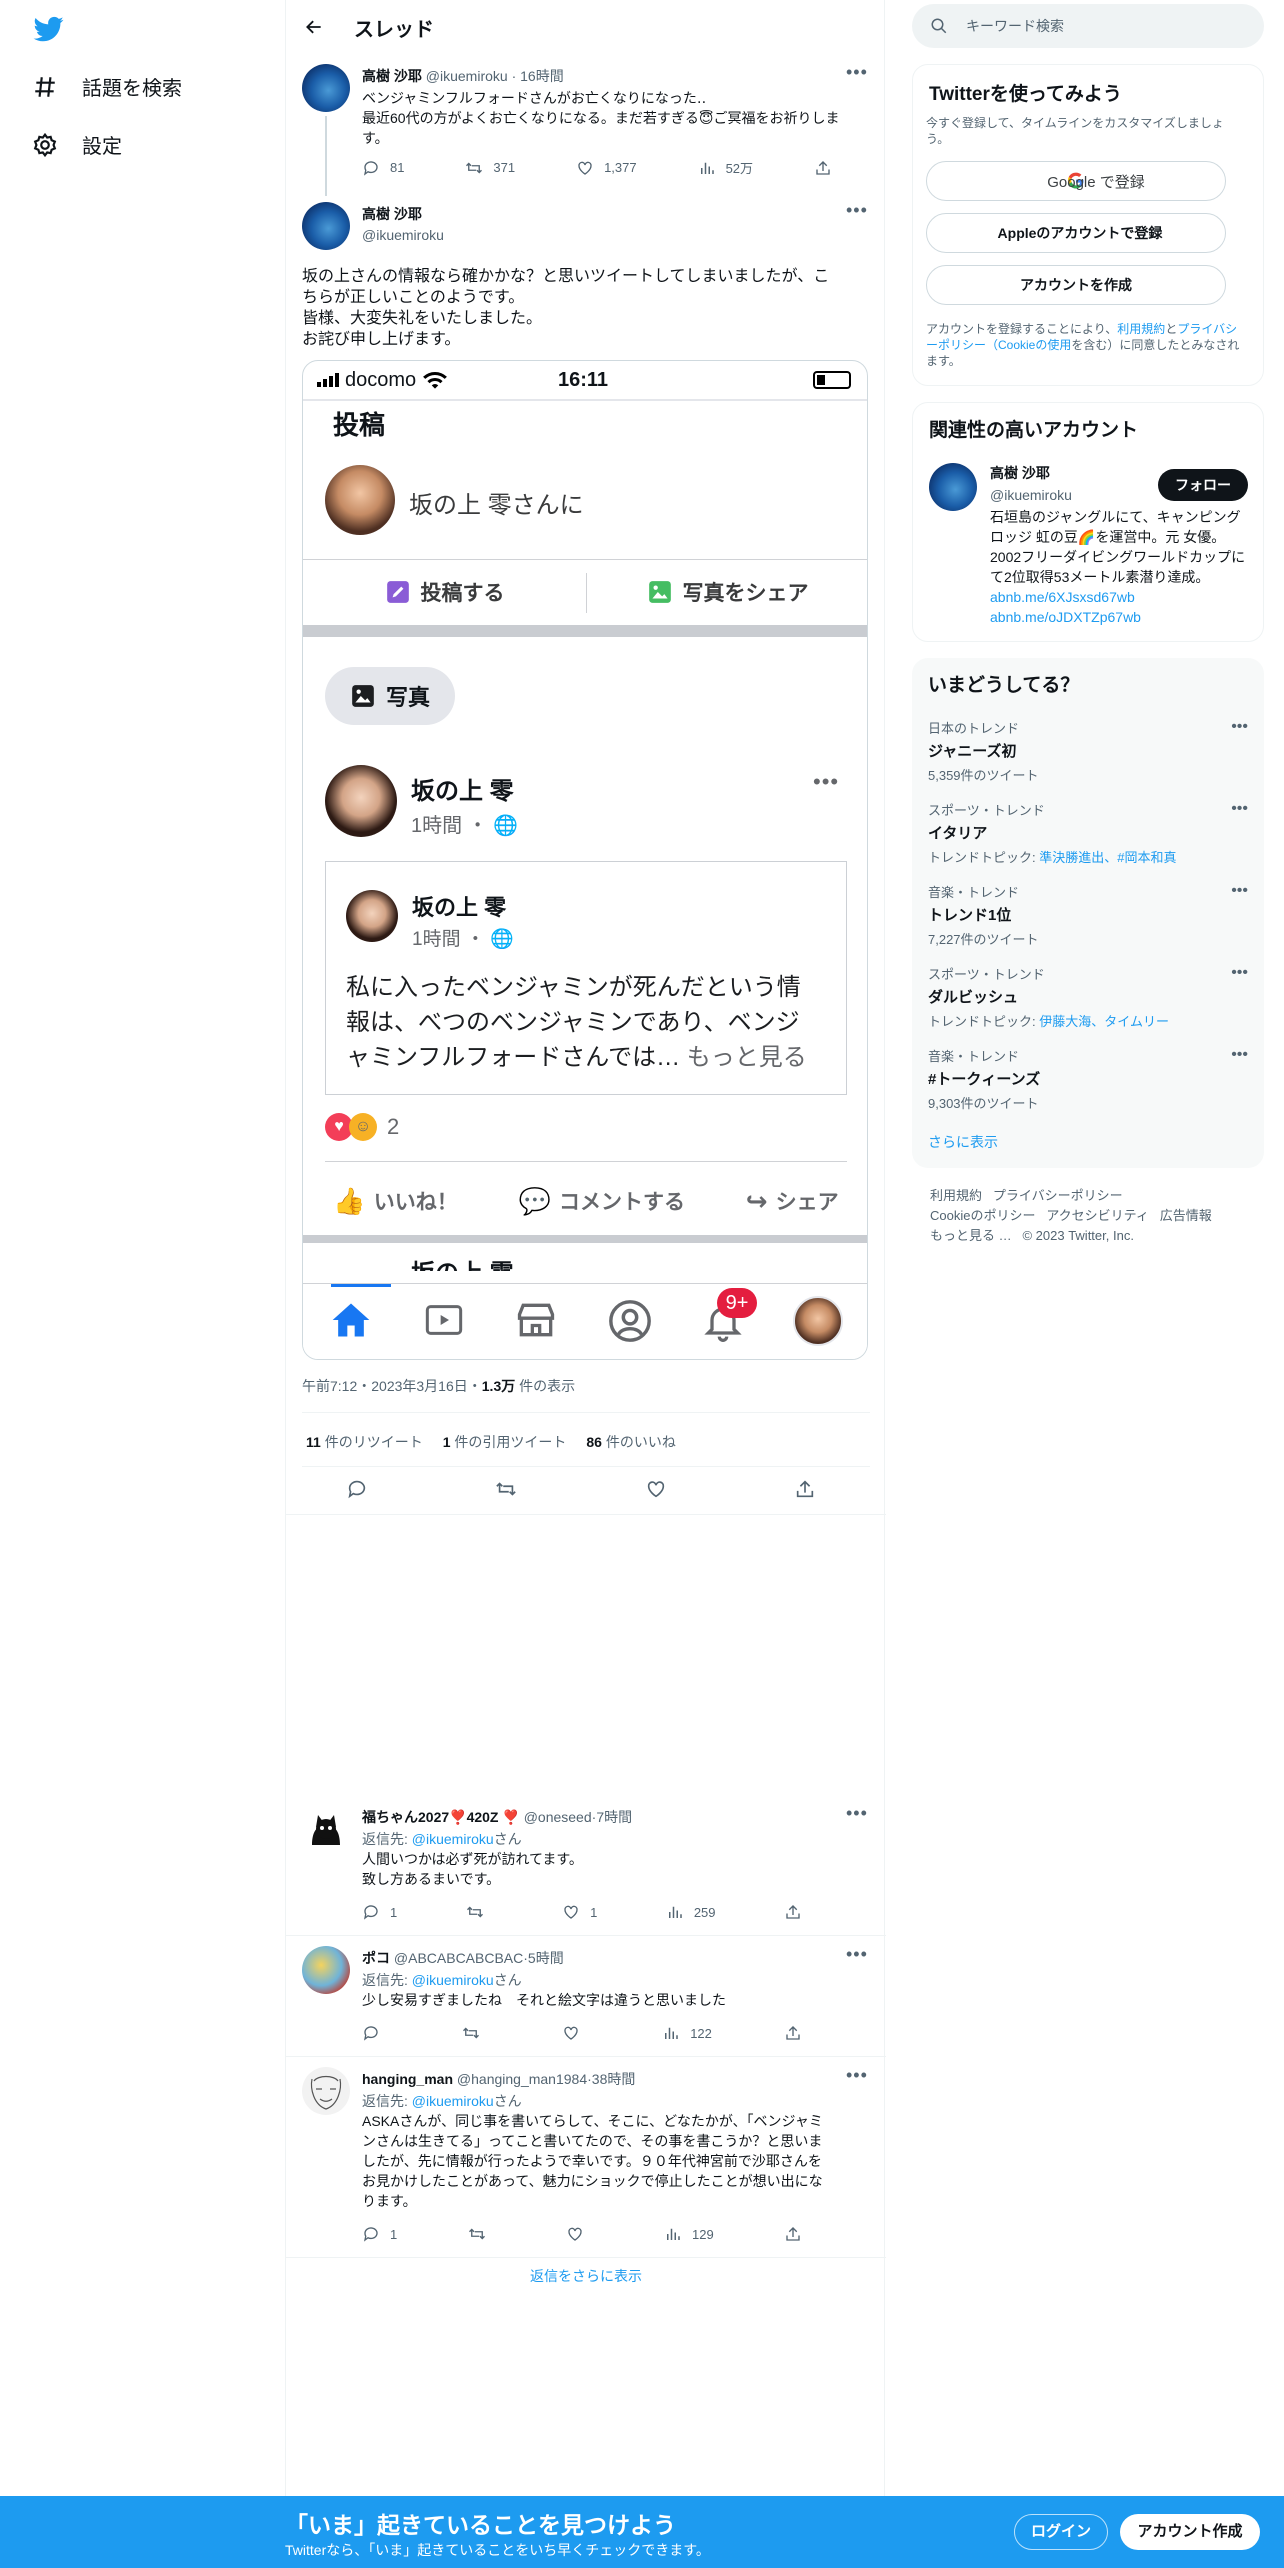 The height and width of the screenshot is (2568, 1284). I want to click on views-button: 52万, so click(725, 167).